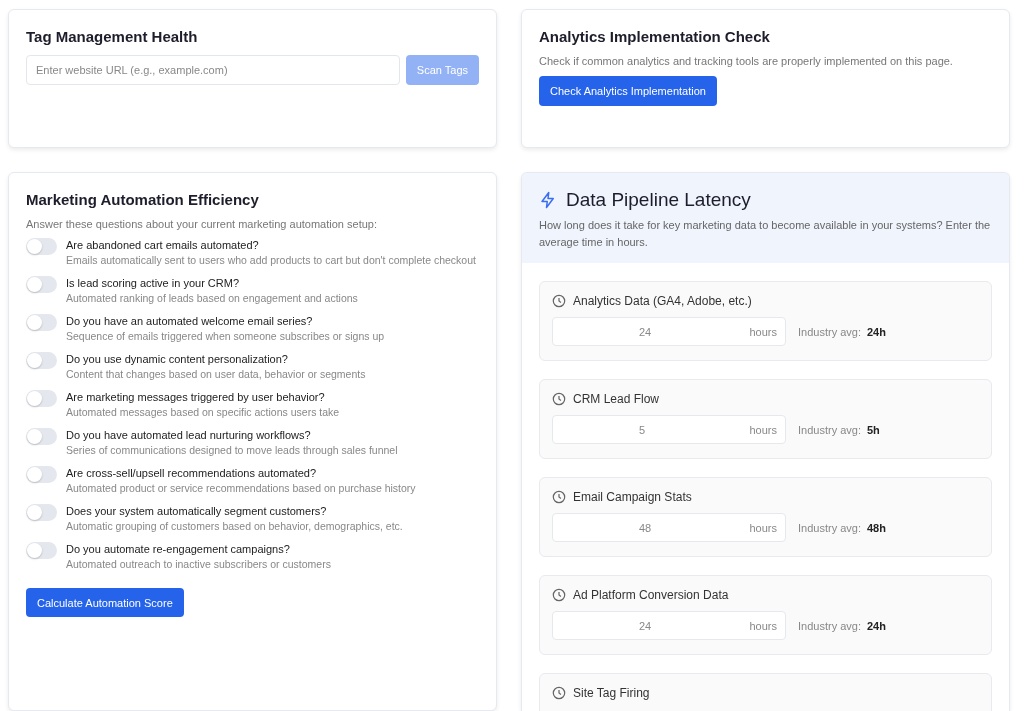 The image size is (1024, 711). Describe the element at coordinates (203, 412) in the screenshot. I see `question-description: Automated messages based on specific actions users take` at that location.